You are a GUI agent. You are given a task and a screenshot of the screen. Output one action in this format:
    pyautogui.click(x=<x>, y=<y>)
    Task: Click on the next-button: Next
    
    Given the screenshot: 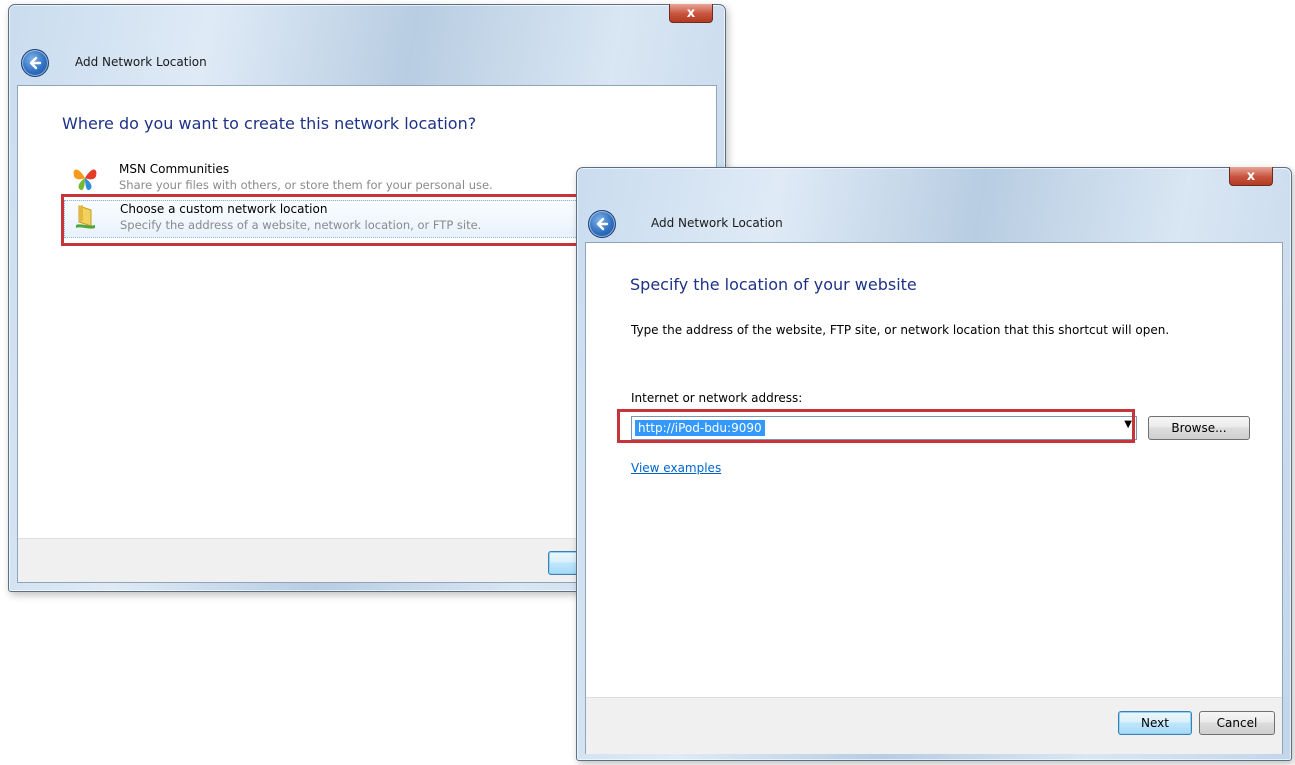 What is the action you would take?
    pyautogui.click(x=1155, y=723)
    